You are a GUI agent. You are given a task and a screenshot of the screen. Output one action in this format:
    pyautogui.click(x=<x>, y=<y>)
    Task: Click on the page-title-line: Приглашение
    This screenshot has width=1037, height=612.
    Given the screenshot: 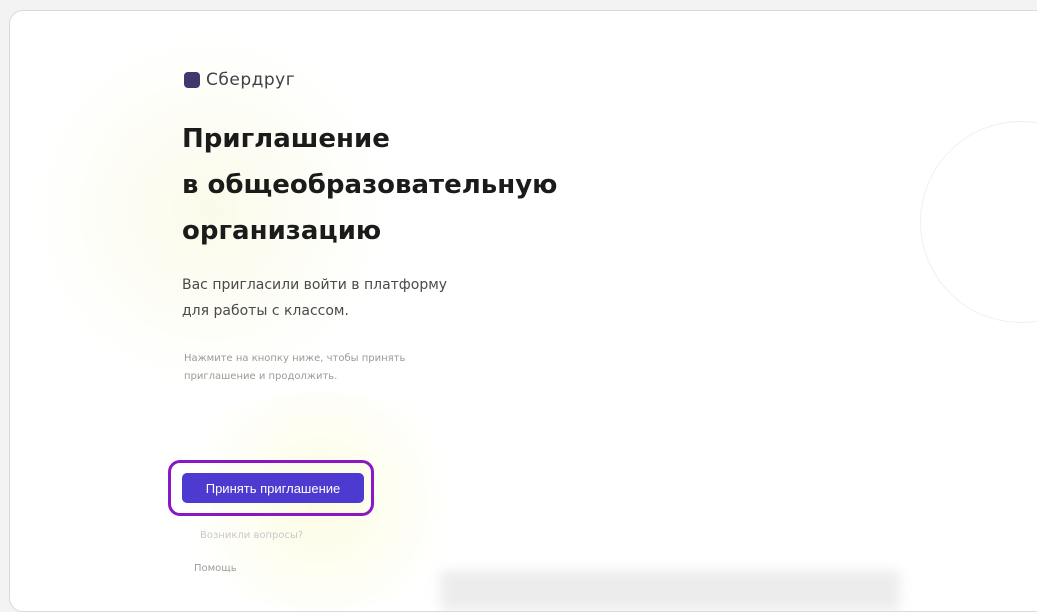 What is the action you would take?
    pyautogui.click(x=286, y=139)
    